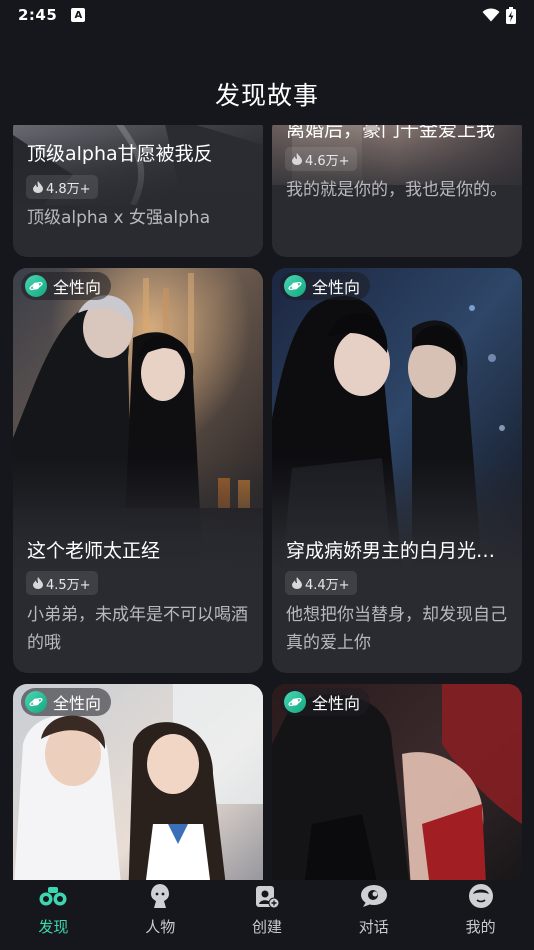 The height and width of the screenshot is (950, 534). Describe the element at coordinates (160, 896) in the screenshot. I see `character-icon` at that location.